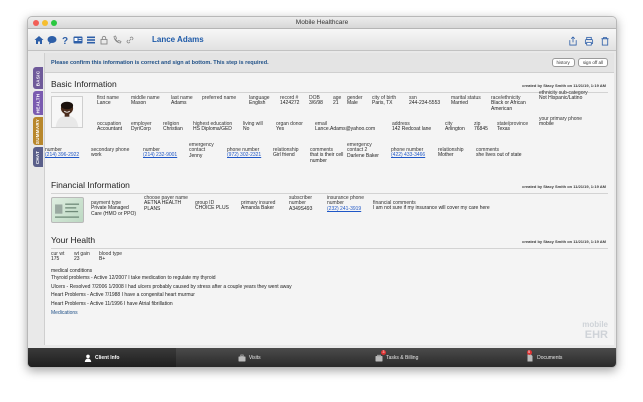  I want to click on toolbar: ? Lance Adams, so click(322, 40).